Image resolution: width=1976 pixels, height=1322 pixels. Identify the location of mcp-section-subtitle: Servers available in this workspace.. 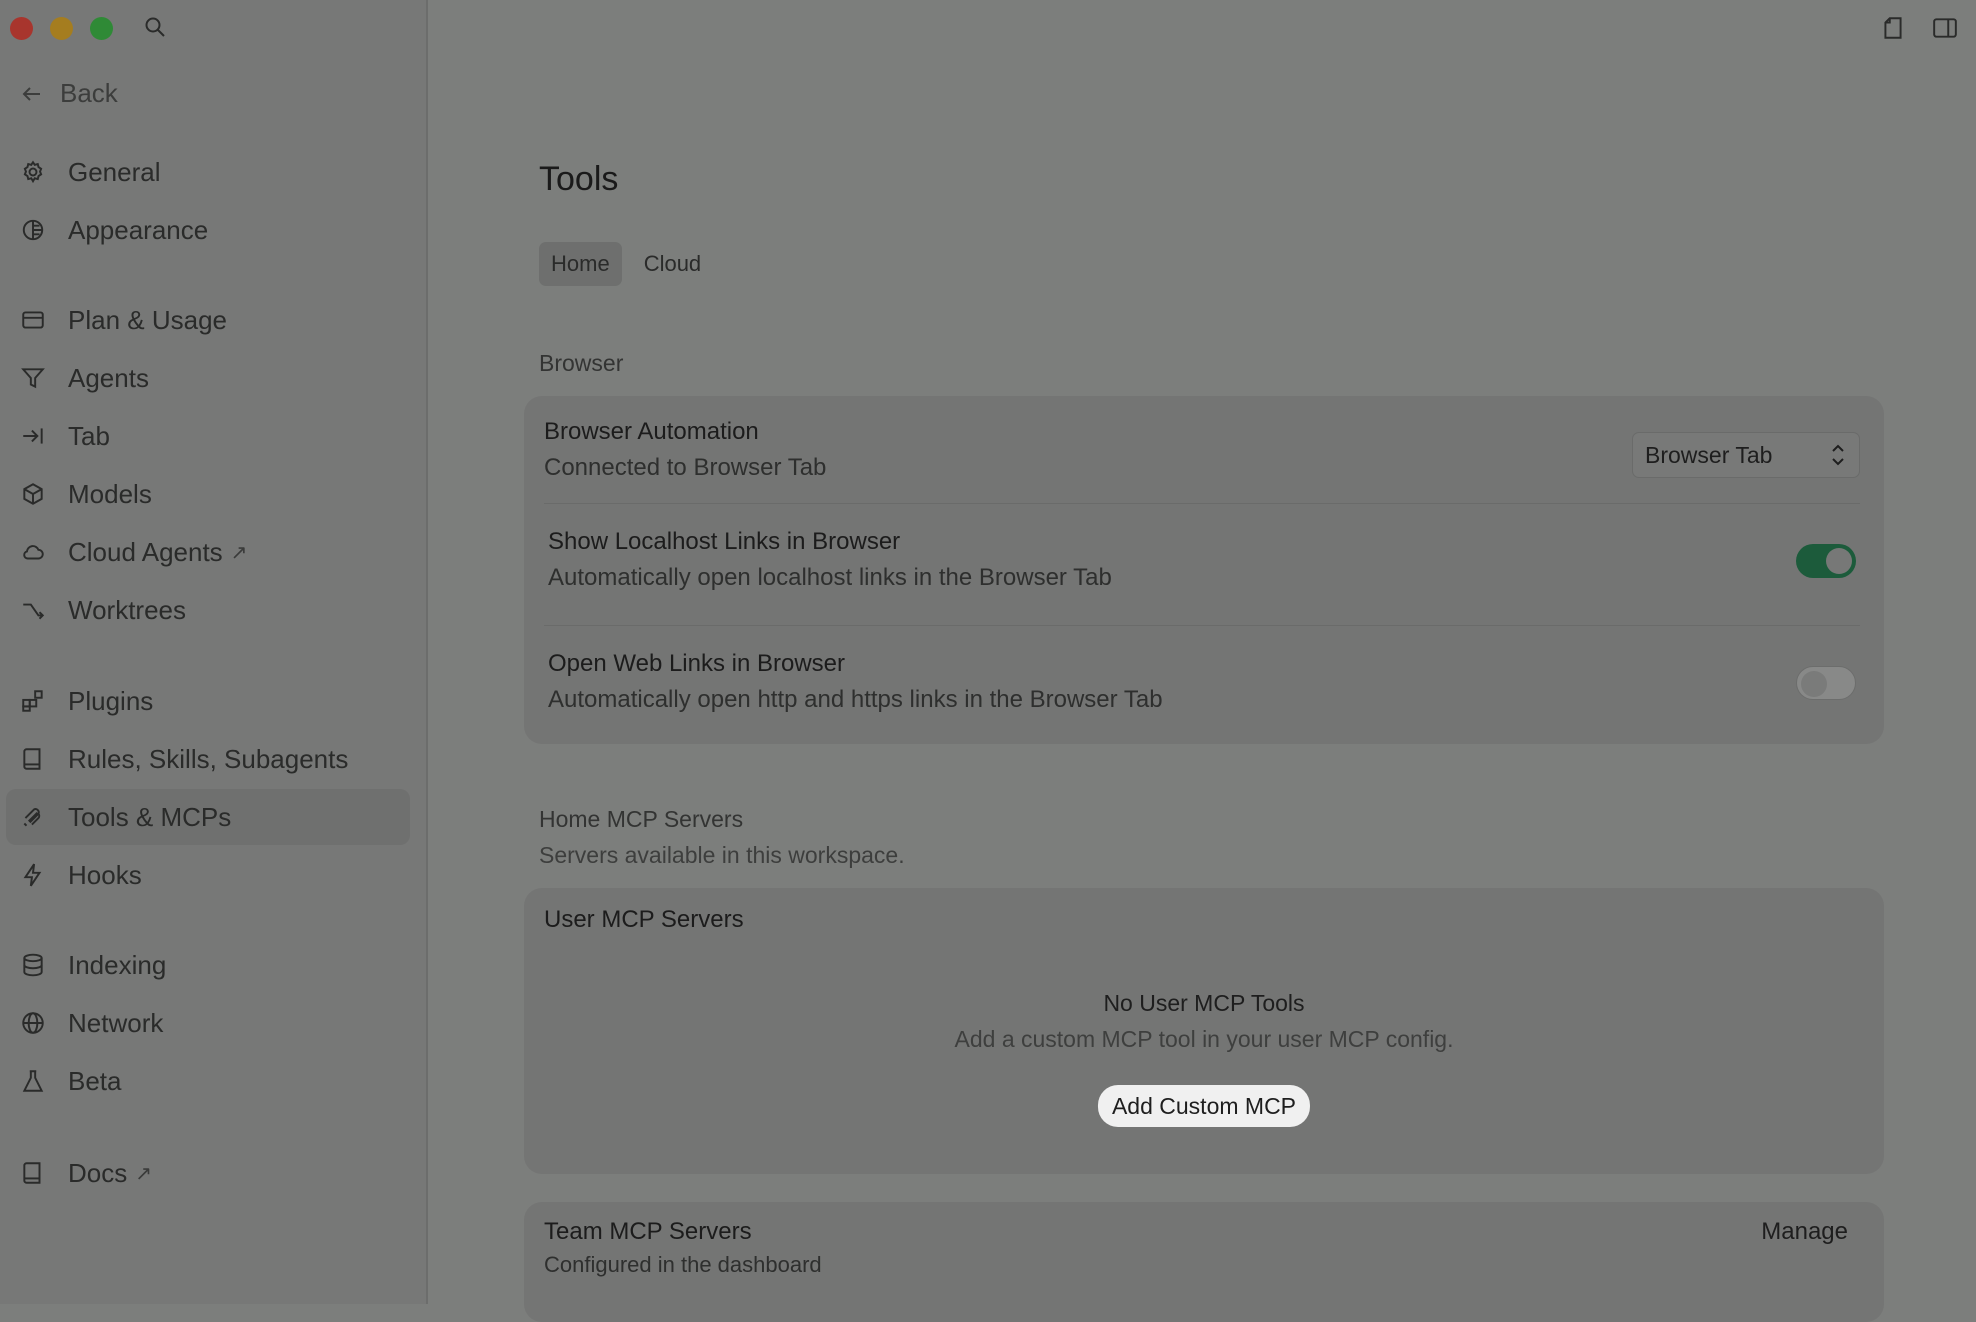
(722, 855).